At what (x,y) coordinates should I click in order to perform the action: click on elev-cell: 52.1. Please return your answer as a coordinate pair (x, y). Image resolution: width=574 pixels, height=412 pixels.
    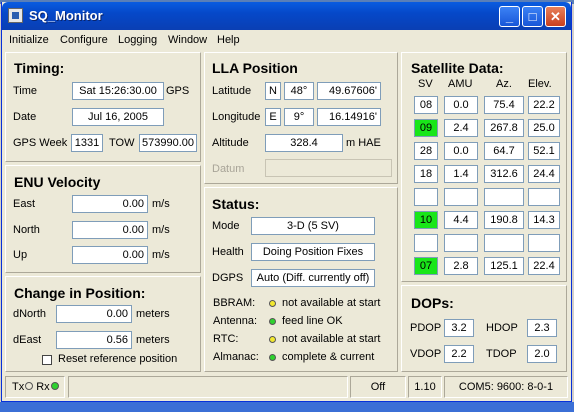
    Looking at the image, I should click on (544, 151).